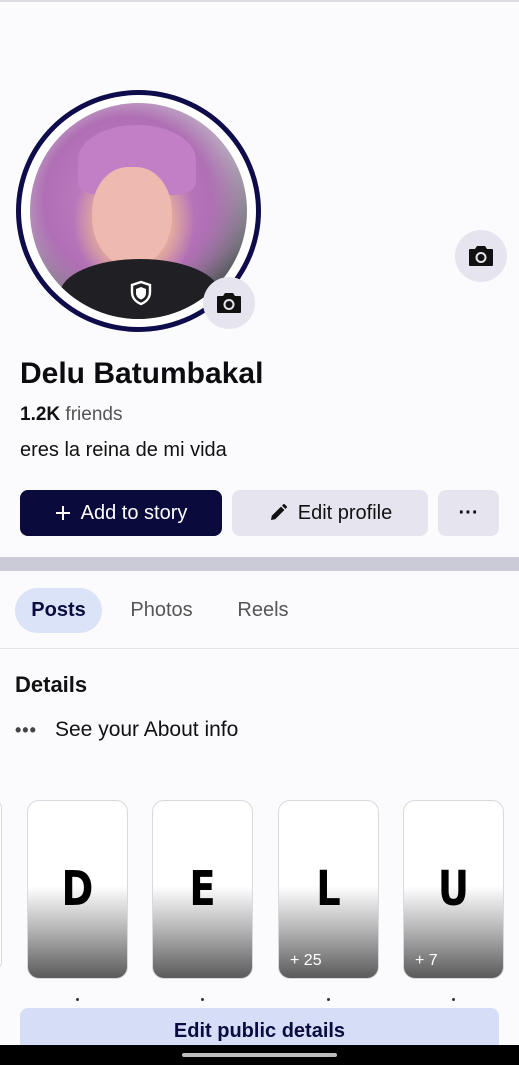 Image resolution: width=519 pixels, height=1065 pixels. I want to click on more-dots-icon: •••, so click(26, 729).